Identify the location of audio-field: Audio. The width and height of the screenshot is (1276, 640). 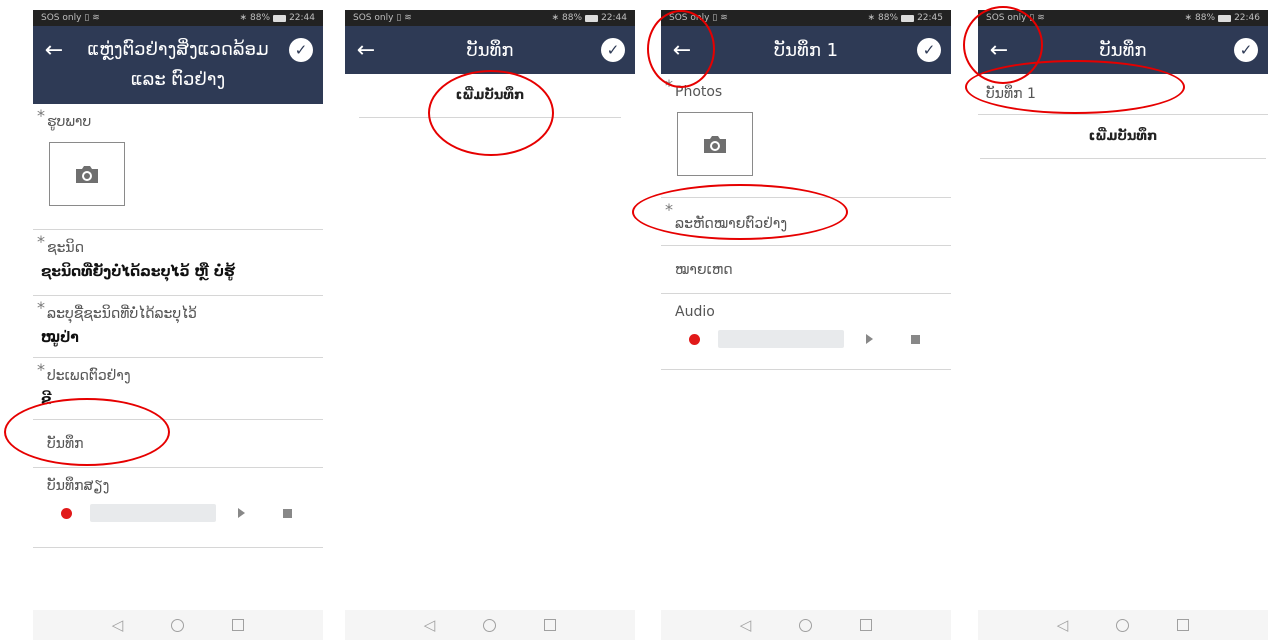
(806, 332).